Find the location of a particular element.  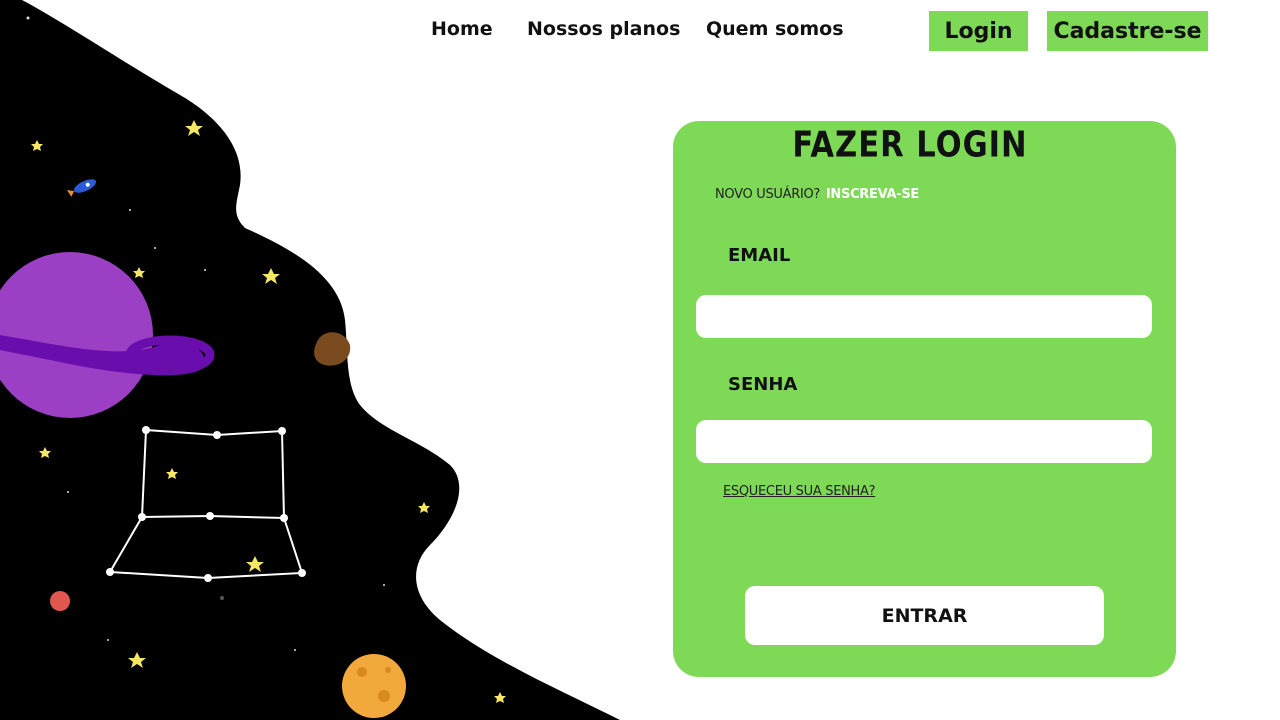

login-button: Login is located at coordinates (978, 31).